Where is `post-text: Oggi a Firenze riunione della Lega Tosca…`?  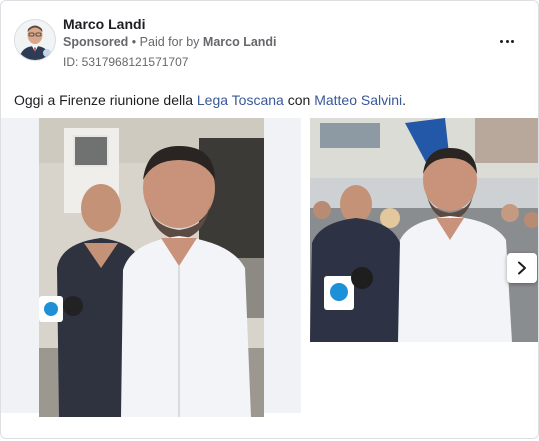
post-text: Oggi a Firenze riunione della Lega Tosca… is located at coordinates (210, 100).